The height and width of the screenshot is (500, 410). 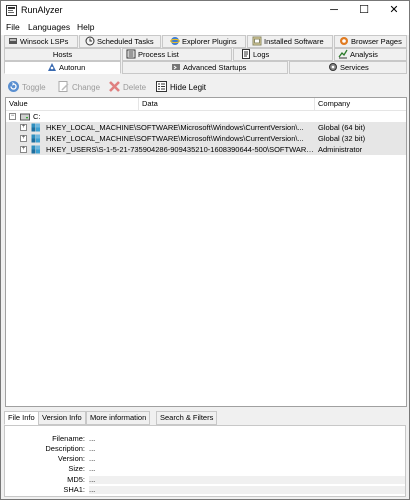 I want to click on winsock-icon, so click(x=13, y=41).